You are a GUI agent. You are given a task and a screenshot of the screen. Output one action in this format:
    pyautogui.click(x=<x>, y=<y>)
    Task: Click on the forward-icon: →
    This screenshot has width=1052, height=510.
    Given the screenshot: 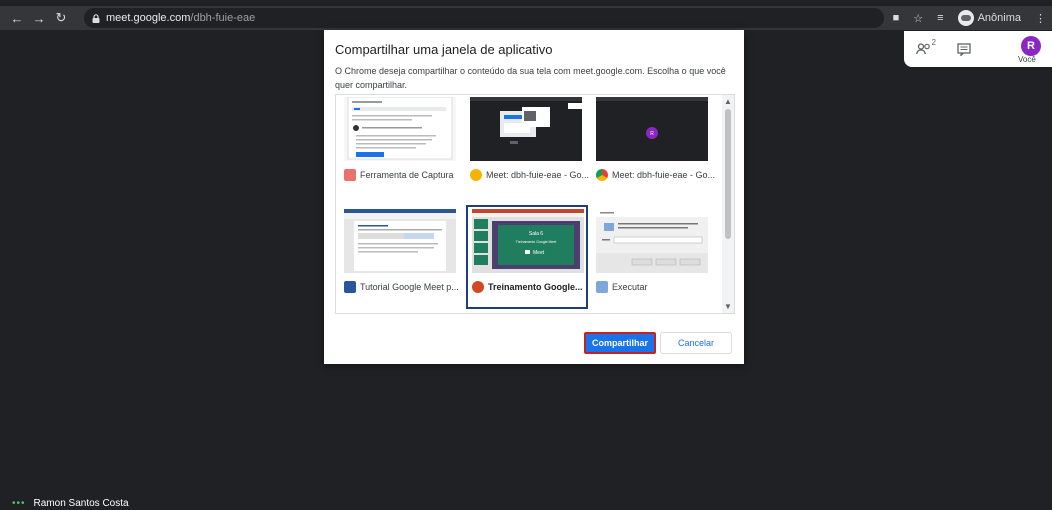 What is the action you would take?
    pyautogui.click(x=39, y=18)
    